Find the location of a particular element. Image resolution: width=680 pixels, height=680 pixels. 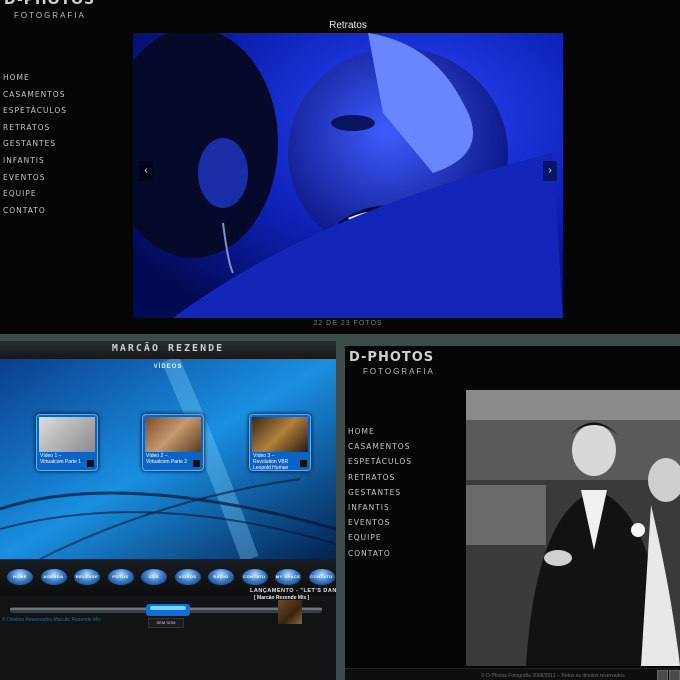

video-caption: Vídeo 3 – Revolution VBR Leopold Human is located at coordinates (271, 462).